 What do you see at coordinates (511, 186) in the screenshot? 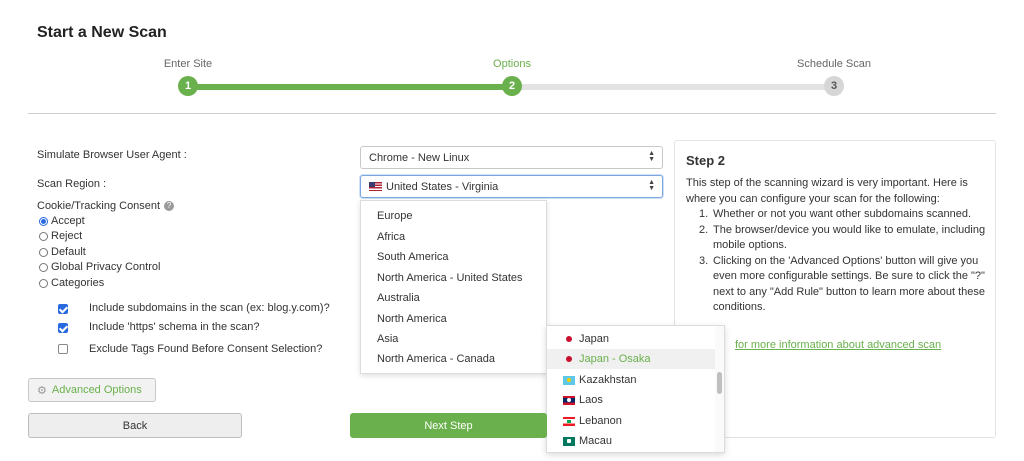
I see `region-select: United States - Virginia ▲ ▼` at bounding box center [511, 186].